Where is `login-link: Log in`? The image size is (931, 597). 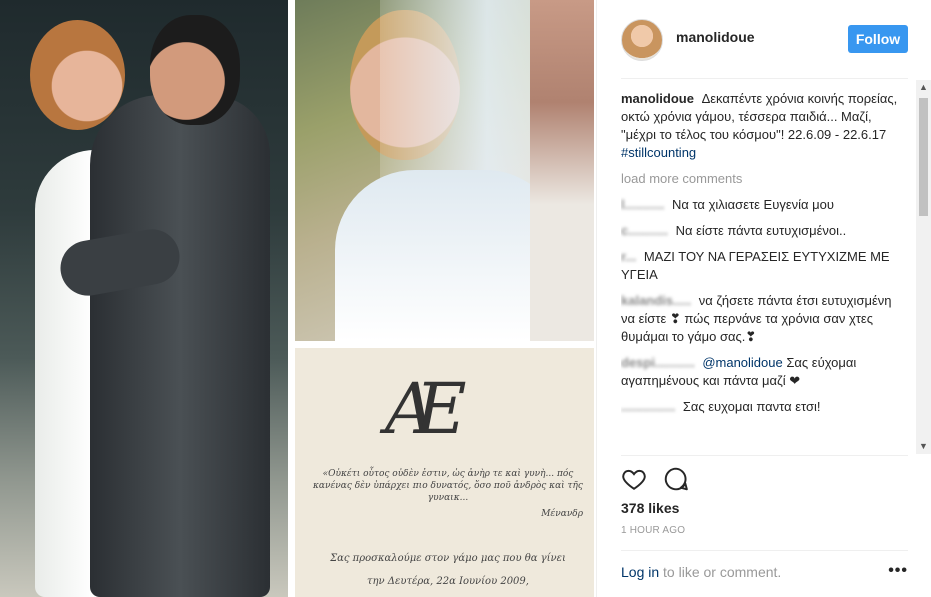
login-link: Log in is located at coordinates (640, 572).